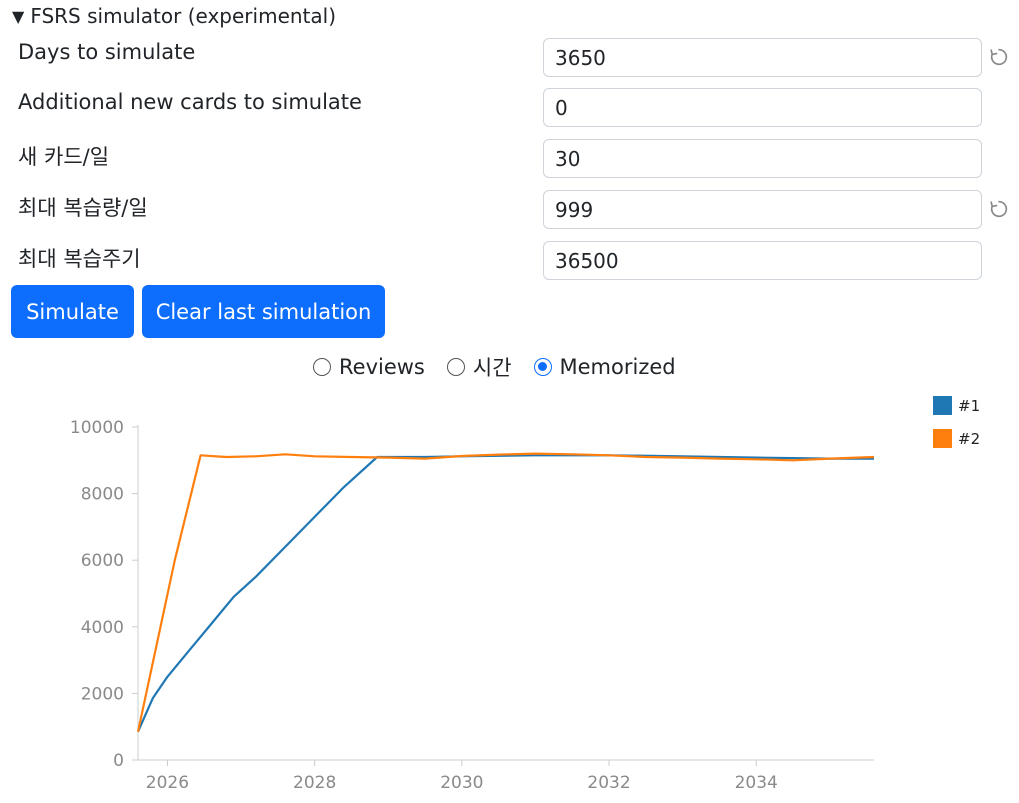  What do you see at coordinates (762, 57) in the screenshot?
I see `days-to-simulate-input` at bounding box center [762, 57].